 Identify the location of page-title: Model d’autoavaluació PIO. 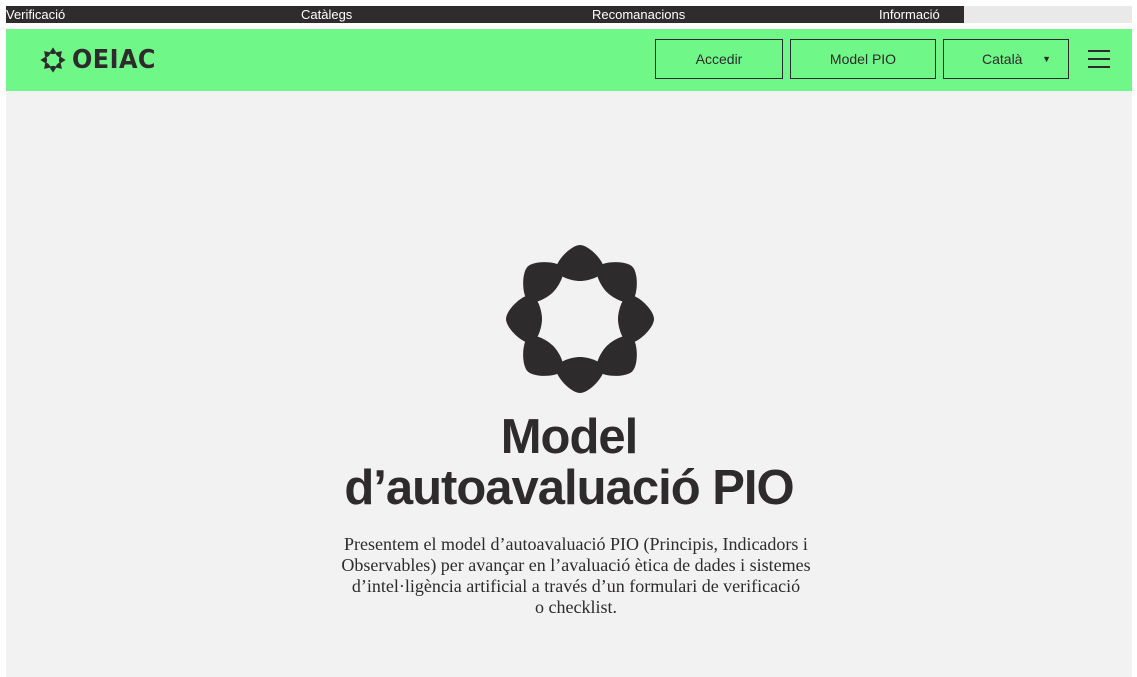
(569, 463).